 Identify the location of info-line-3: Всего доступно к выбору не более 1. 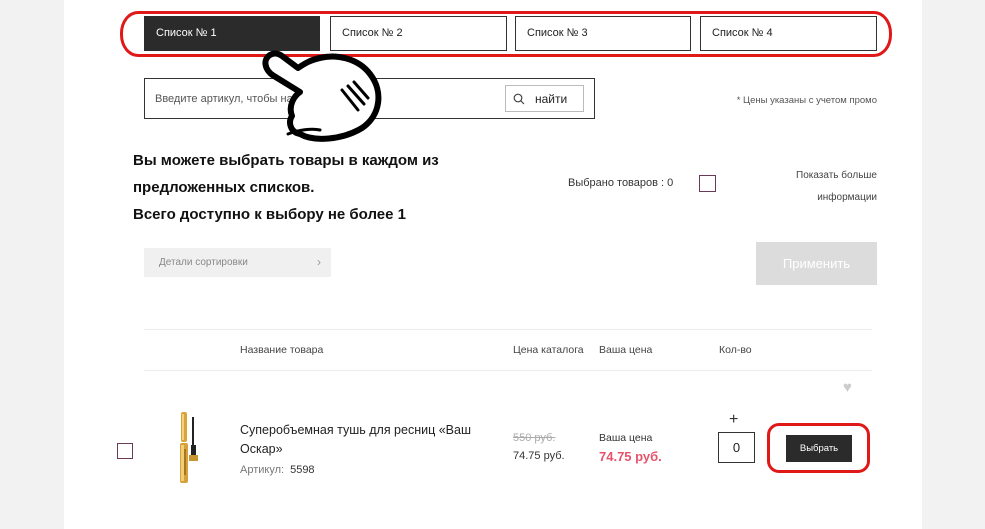
(269, 214).